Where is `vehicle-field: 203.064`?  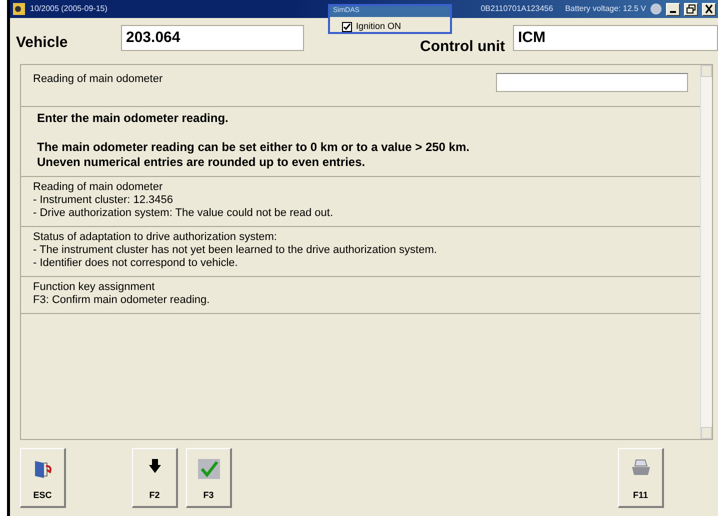
vehicle-field: 203.064 is located at coordinates (212, 38).